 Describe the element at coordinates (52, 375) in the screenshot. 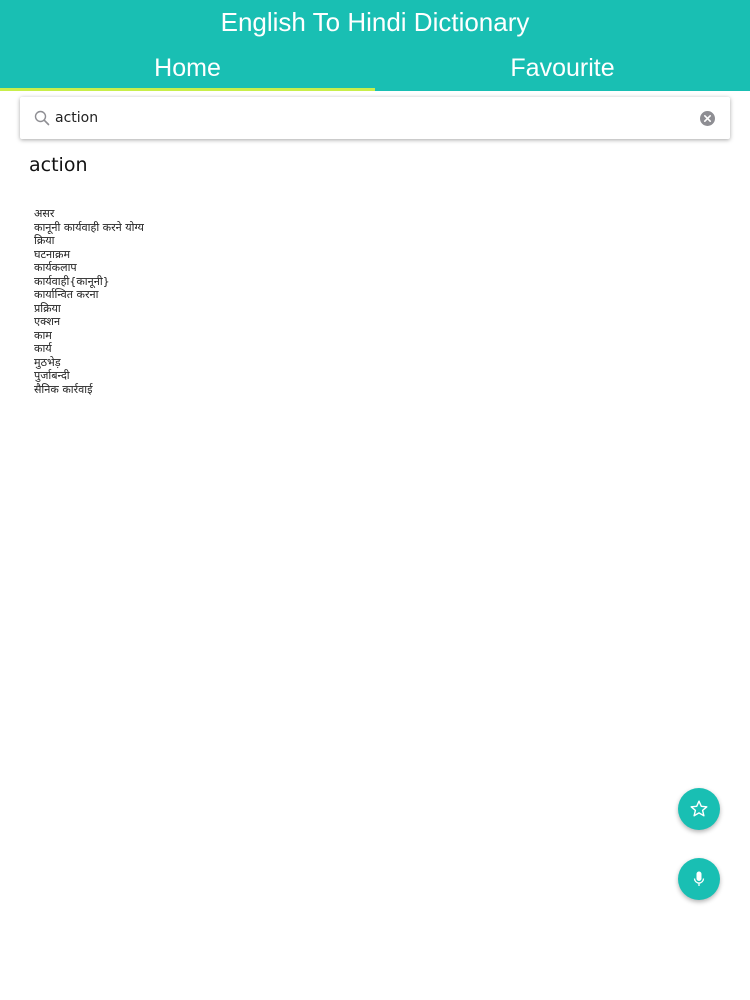

I see `list-item: पुर्जाबन्दी` at that location.